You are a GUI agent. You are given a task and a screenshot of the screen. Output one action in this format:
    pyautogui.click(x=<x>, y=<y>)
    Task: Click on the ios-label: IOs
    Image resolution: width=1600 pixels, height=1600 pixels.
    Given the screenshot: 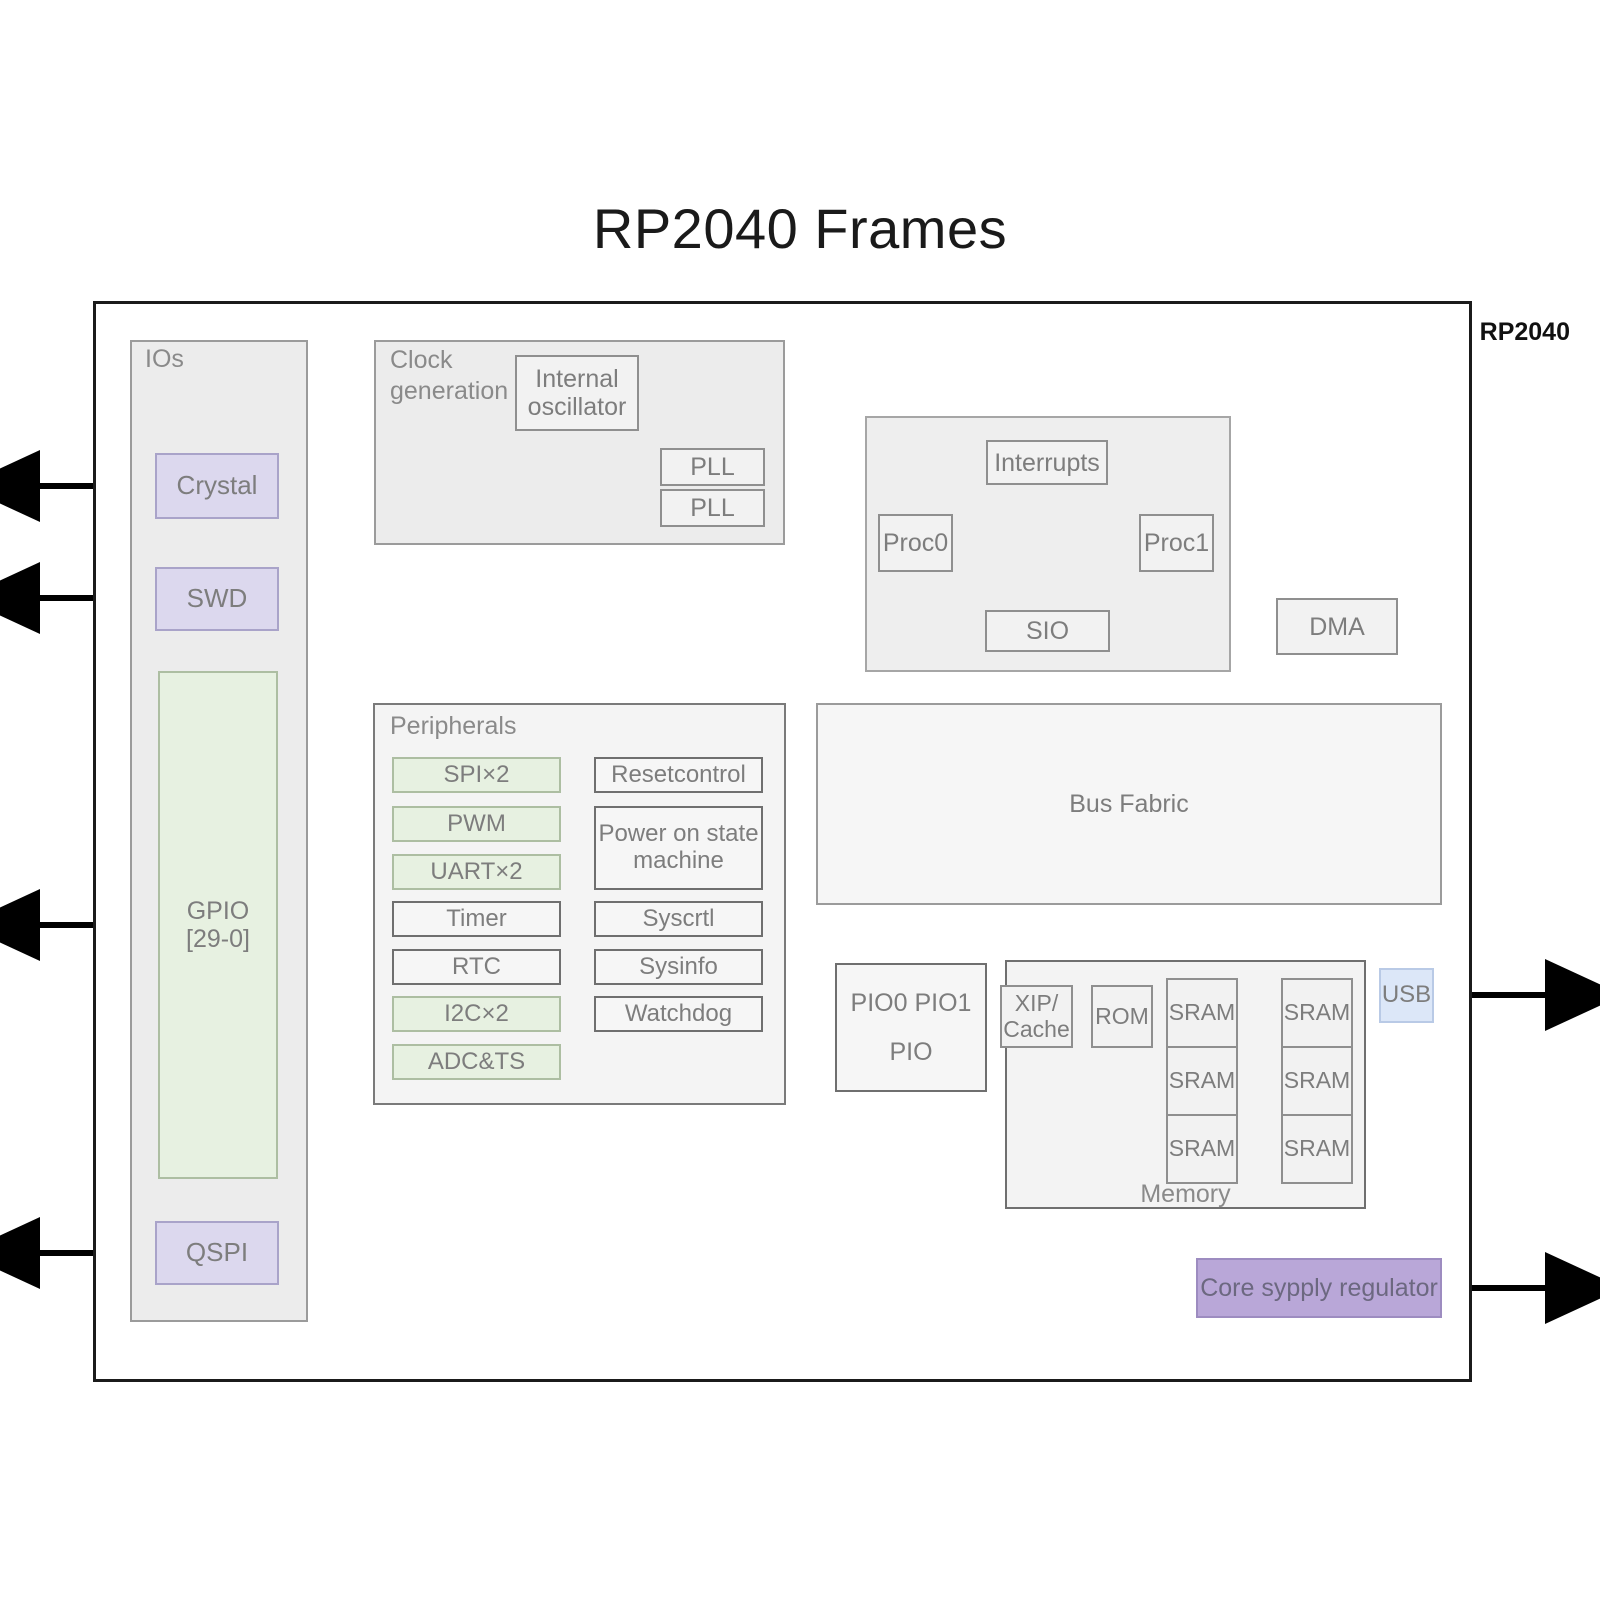 What is the action you would take?
    pyautogui.click(x=164, y=359)
    